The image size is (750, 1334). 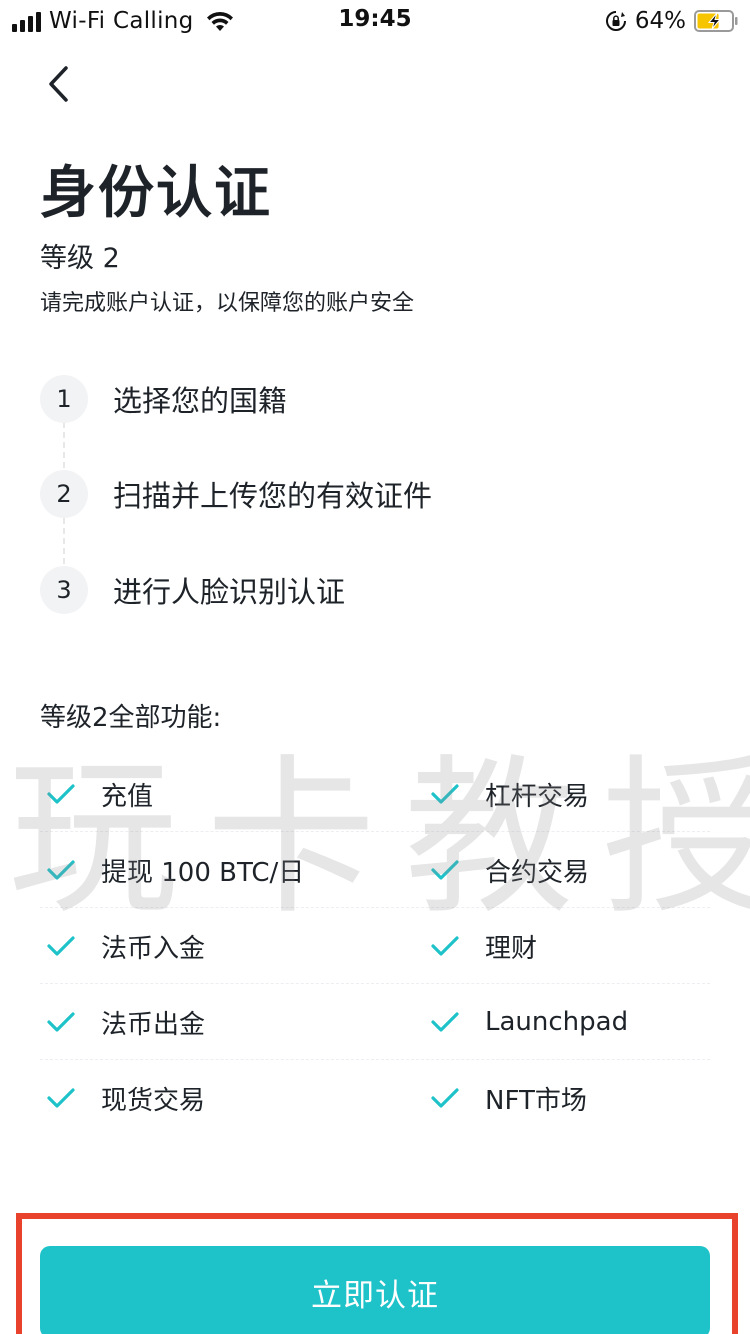 I want to click on features-title: 等级2全部功能:, so click(x=131, y=718).